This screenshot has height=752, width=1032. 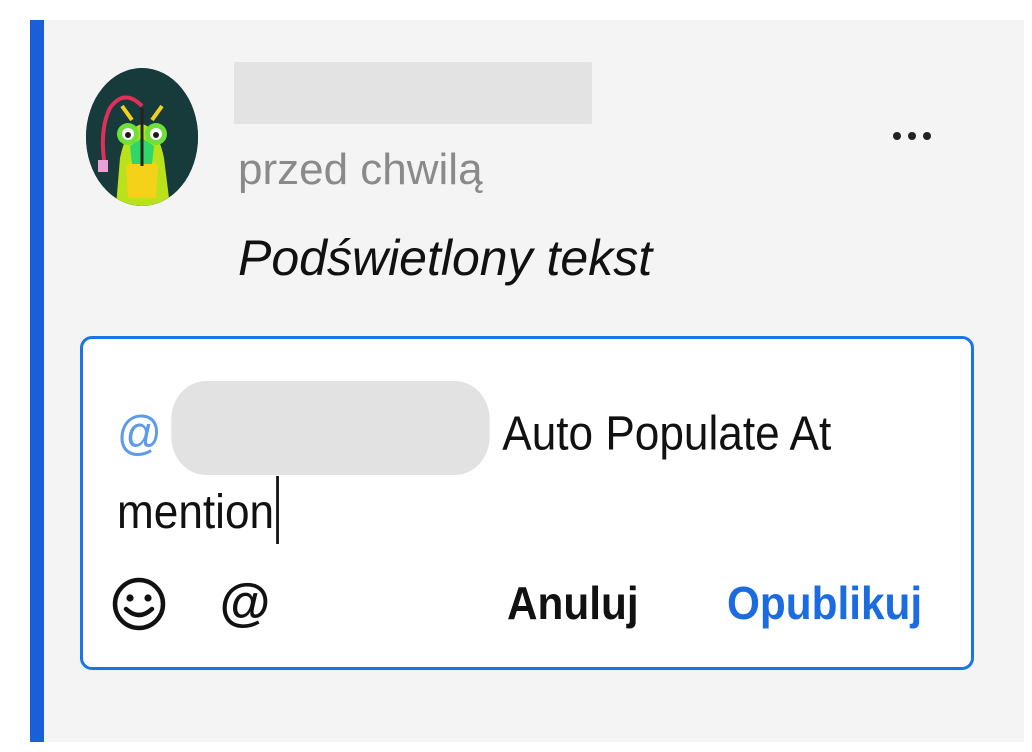 I want to click on mention-at-sign: @, so click(x=139, y=434).